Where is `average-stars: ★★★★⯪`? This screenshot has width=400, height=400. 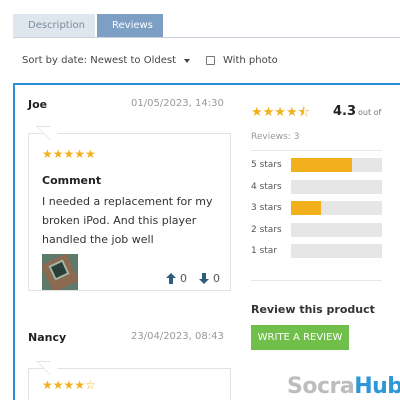 average-stars: ★★★★⯪ is located at coordinates (280, 112).